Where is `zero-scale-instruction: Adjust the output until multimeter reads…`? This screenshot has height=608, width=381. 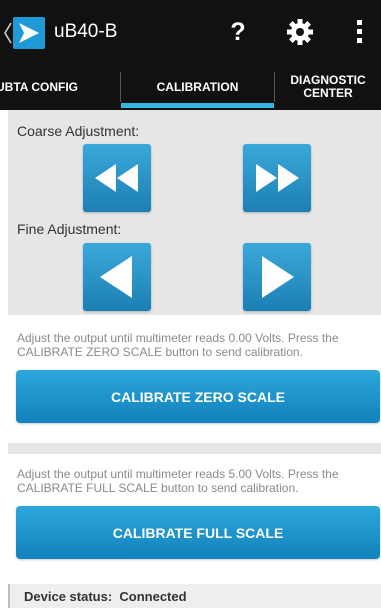 zero-scale-instruction: Adjust the output until multimeter reads… is located at coordinates (178, 345).